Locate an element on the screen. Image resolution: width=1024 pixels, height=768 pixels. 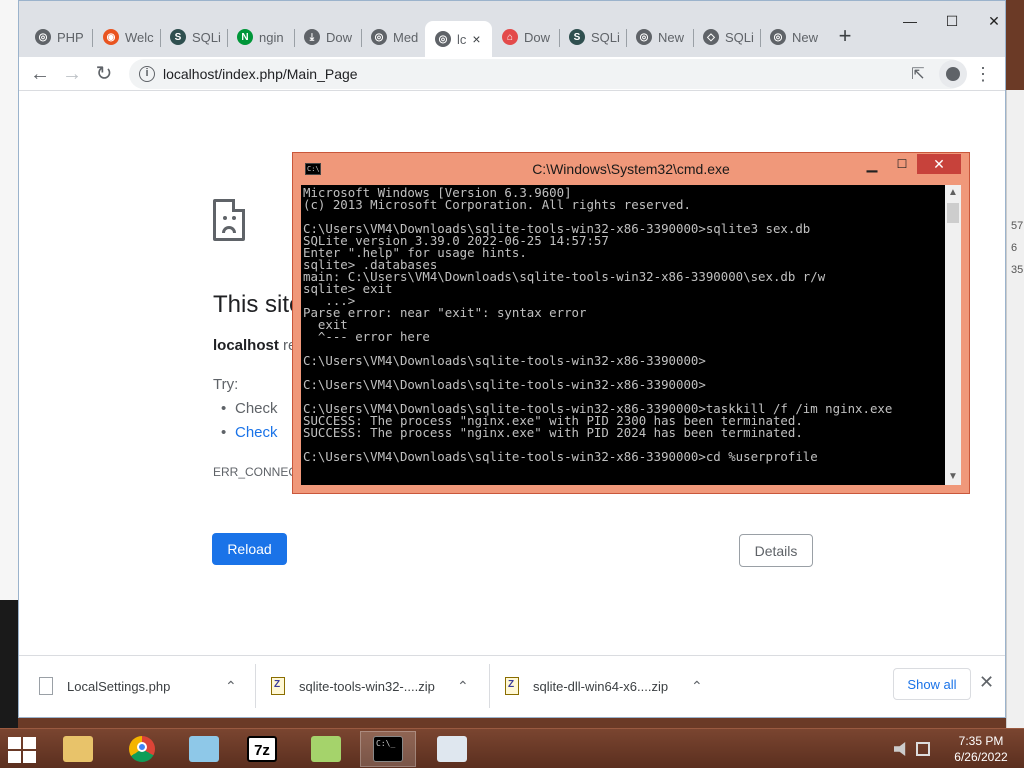
zip-file-icon is located at coordinates (512, 686).